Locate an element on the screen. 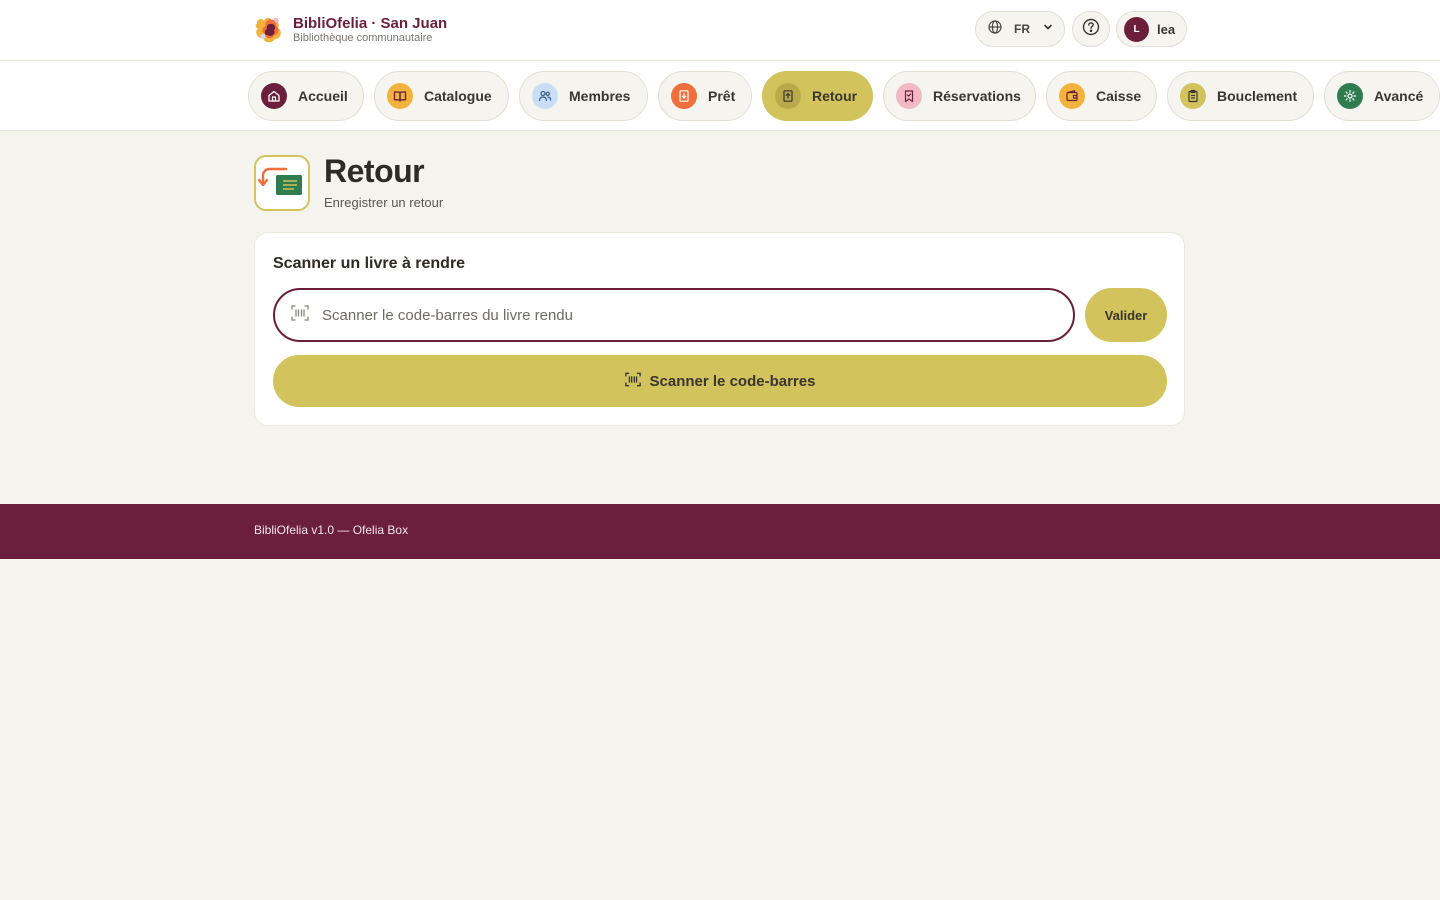 The width and height of the screenshot is (1440, 900). loan-book-icon is located at coordinates (684, 96).